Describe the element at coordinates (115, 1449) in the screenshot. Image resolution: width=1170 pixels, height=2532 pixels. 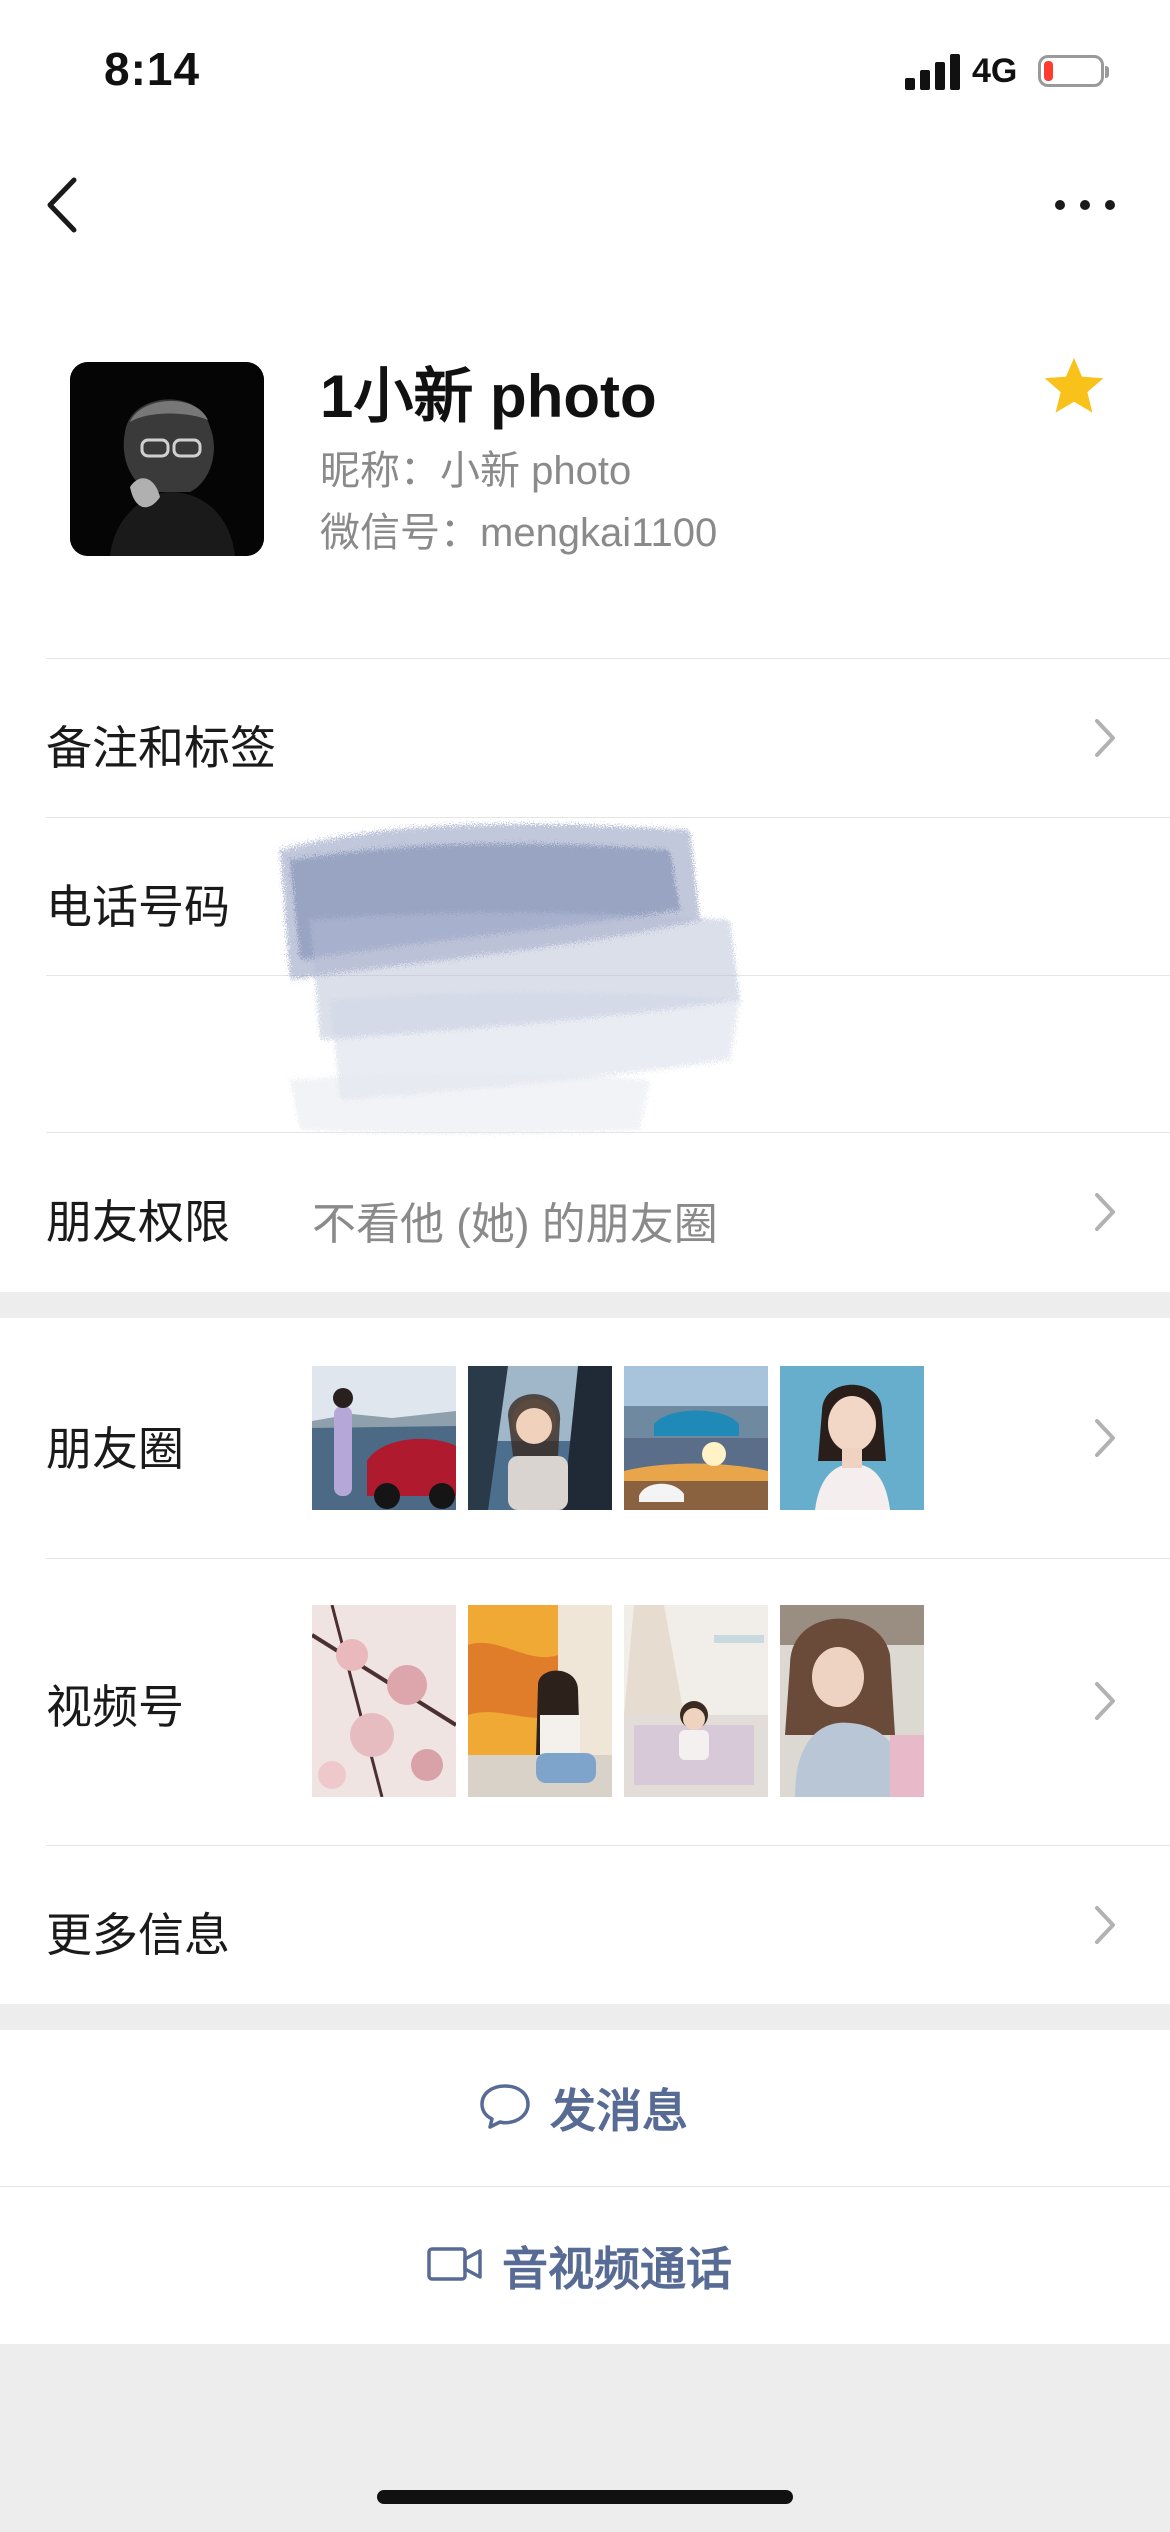
I see `moments-label: 朋友圈` at that location.